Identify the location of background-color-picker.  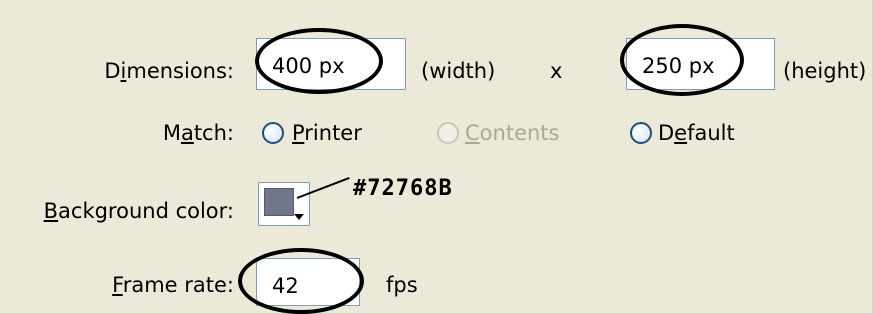
(284, 204).